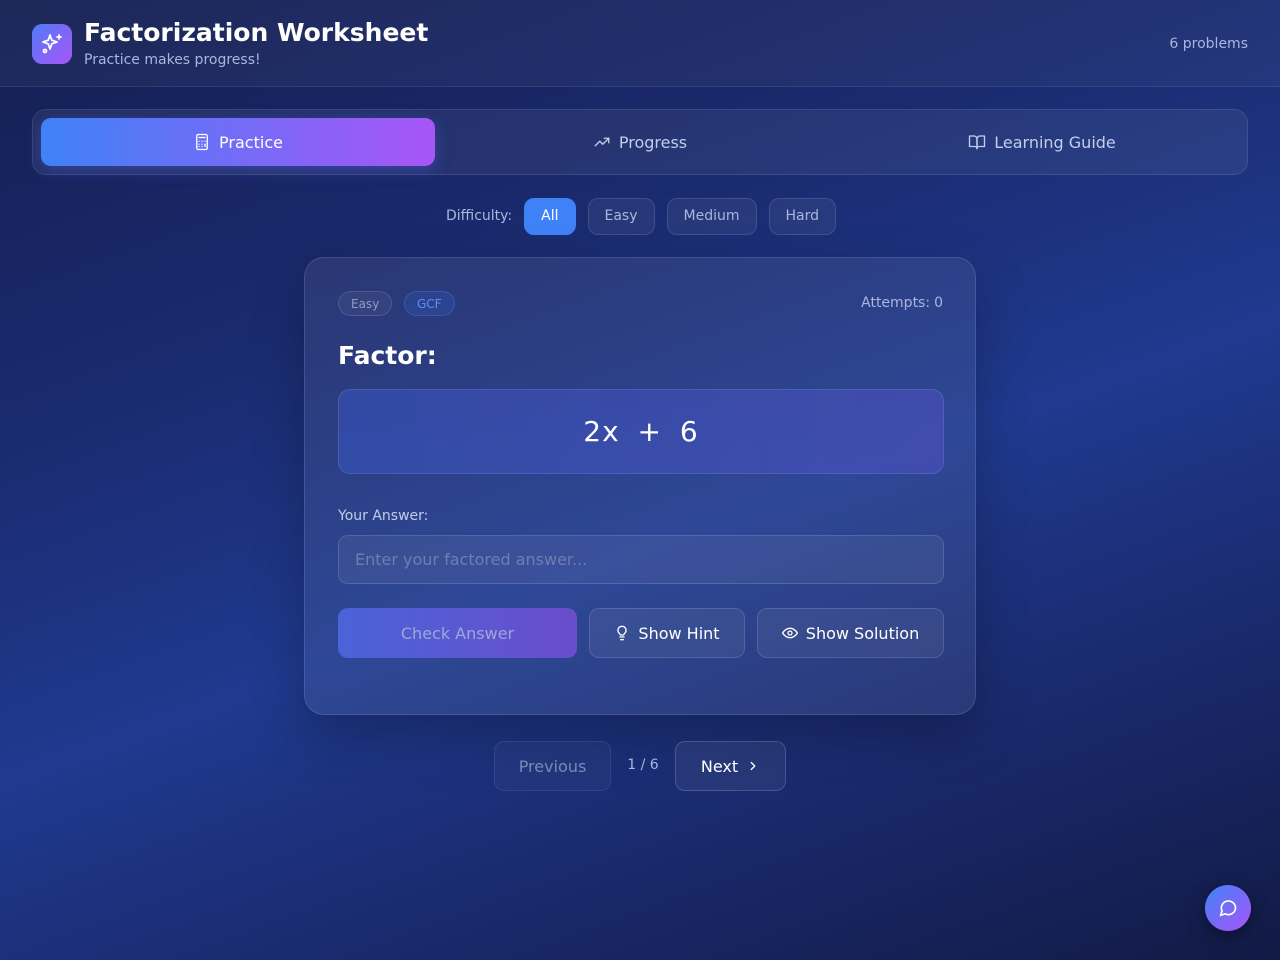  I want to click on tab-progress: Progress, so click(640, 142).